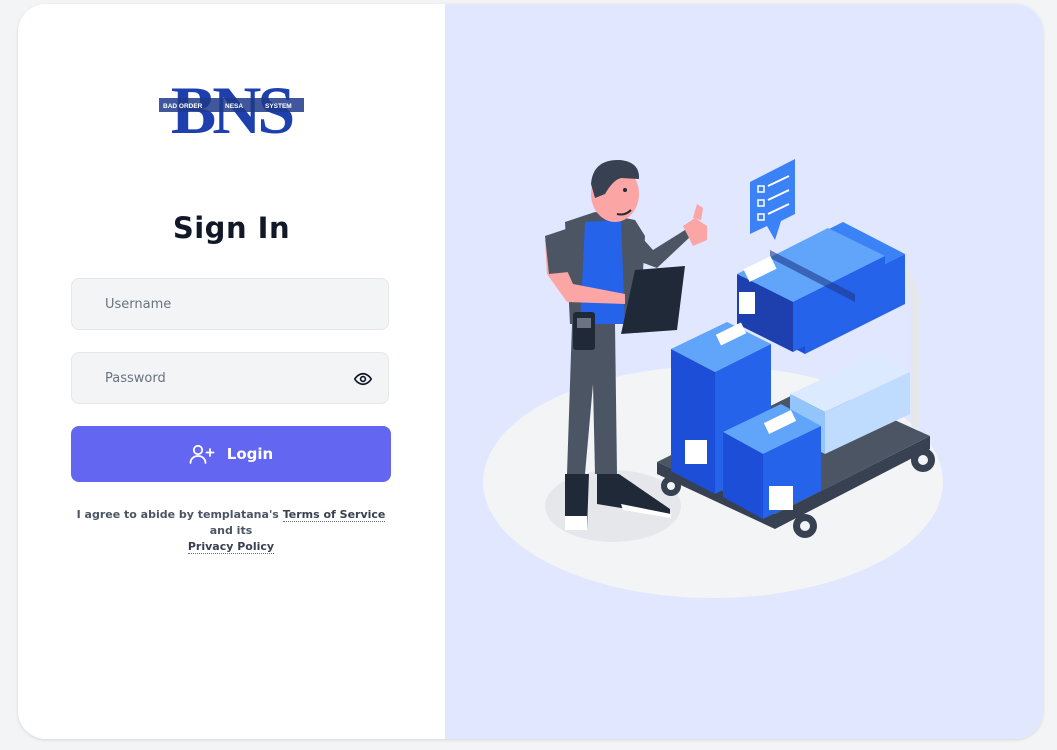 The height and width of the screenshot is (750, 1057). Describe the element at coordinates (363, 379) in the screenshot. I see `eye-icon` at that location.